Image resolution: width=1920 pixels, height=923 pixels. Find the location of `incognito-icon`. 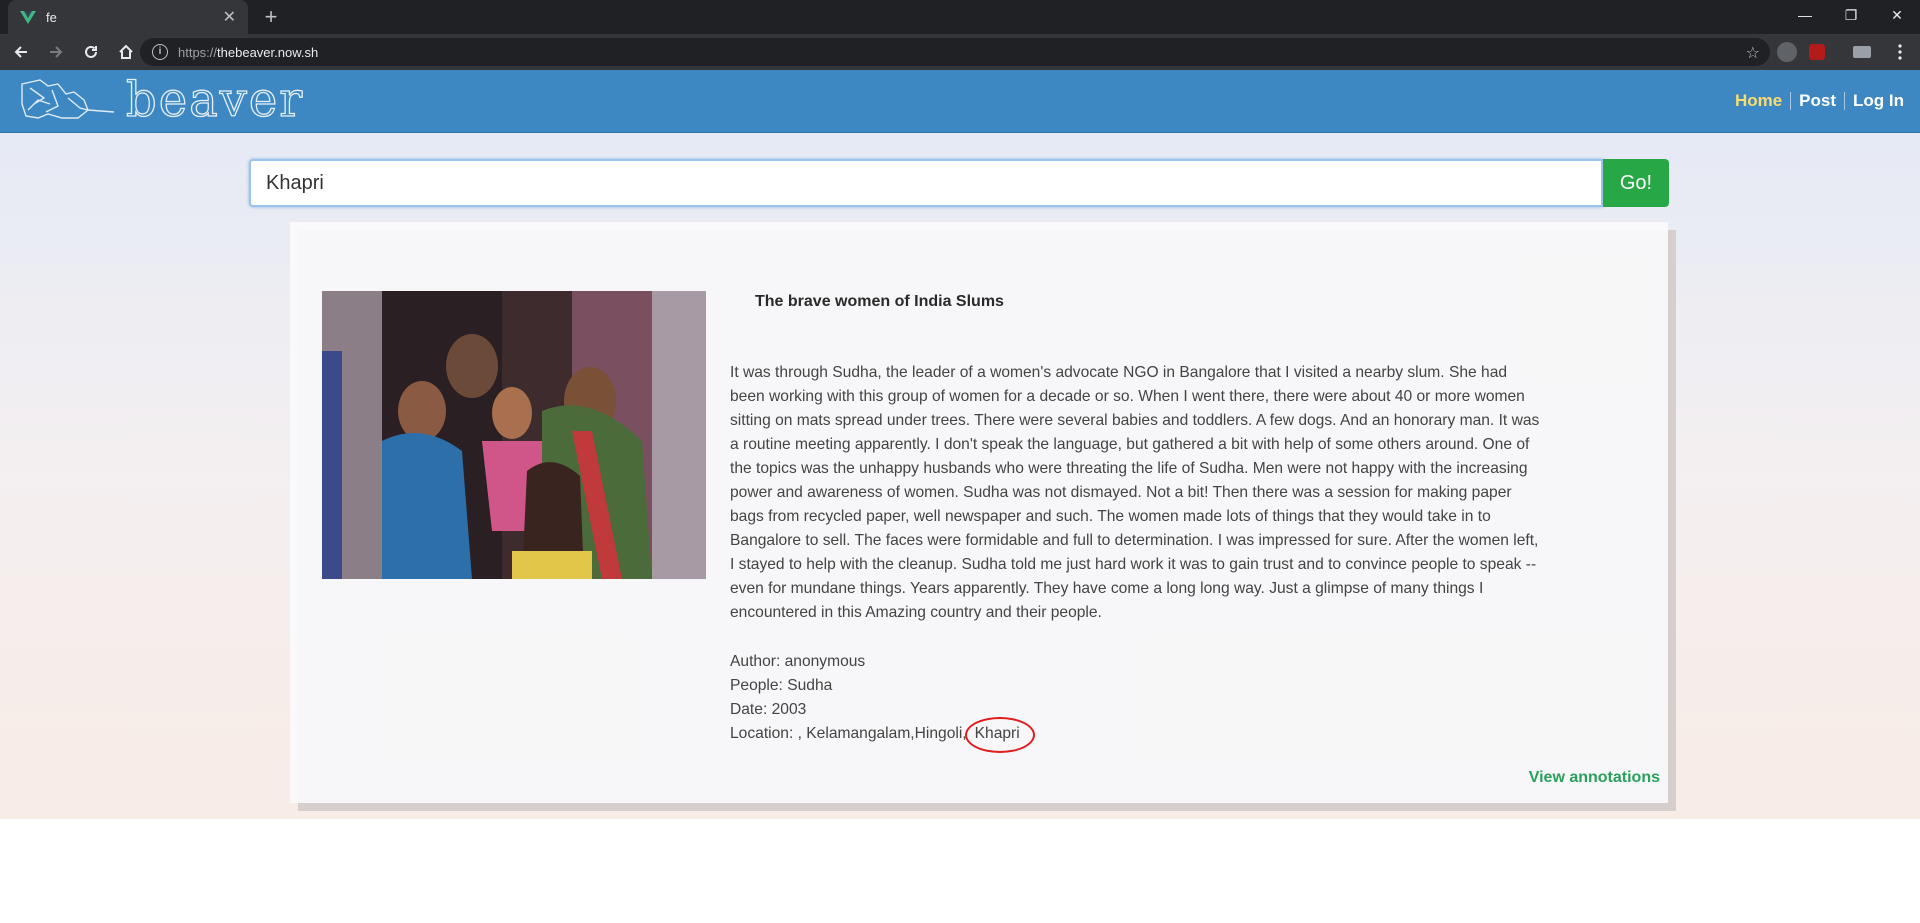

incognito-icon is located at coordinates (1862, 52).